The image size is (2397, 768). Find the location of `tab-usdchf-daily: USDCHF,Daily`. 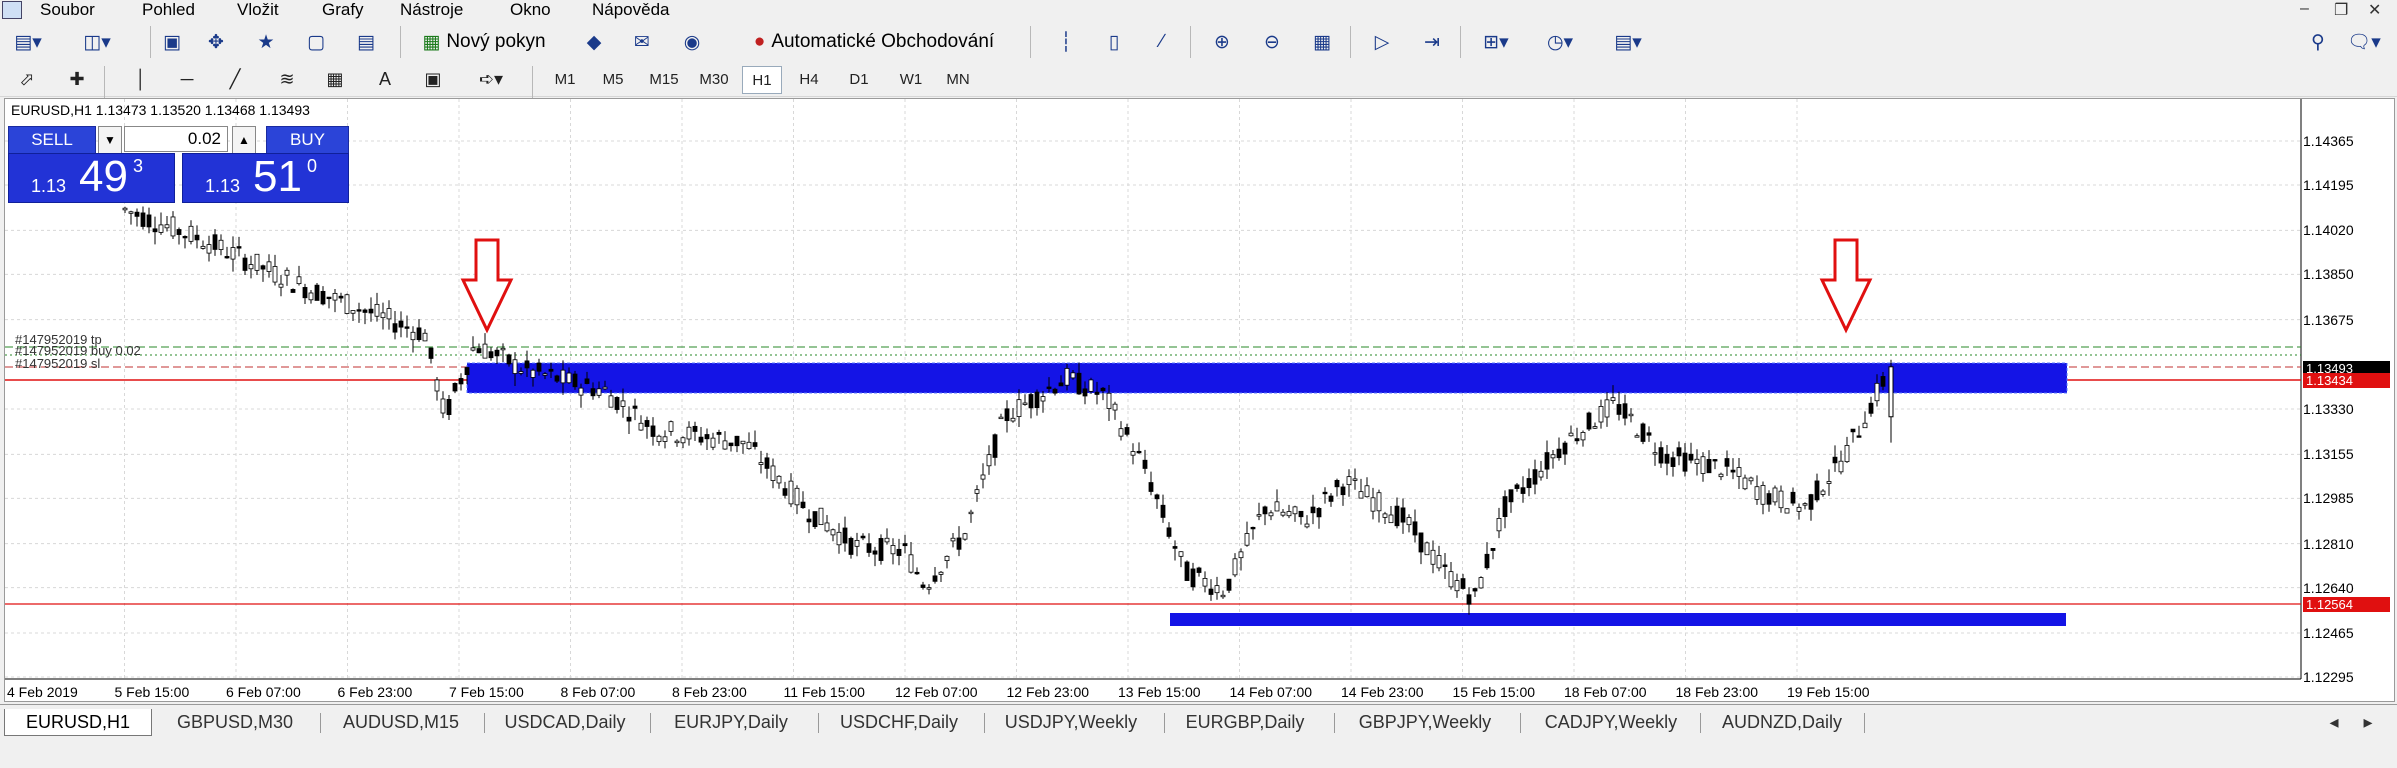

tab-usdchf-daily: USDCHF,Daily is located at coordinates (899, 722).